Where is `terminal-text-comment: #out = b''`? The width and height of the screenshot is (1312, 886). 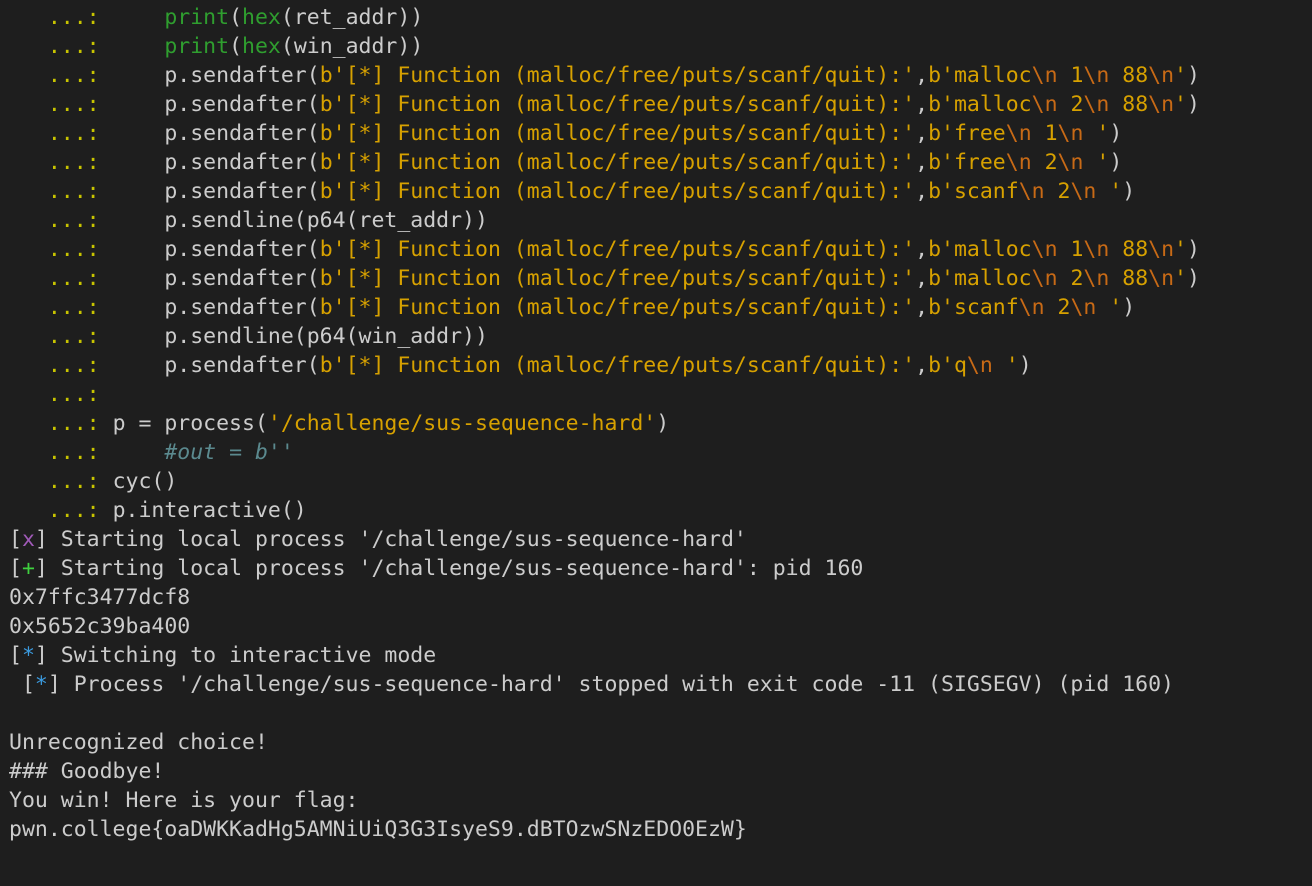 terminal-text-comment: #out = b'' is located at coordinates (229, 452).